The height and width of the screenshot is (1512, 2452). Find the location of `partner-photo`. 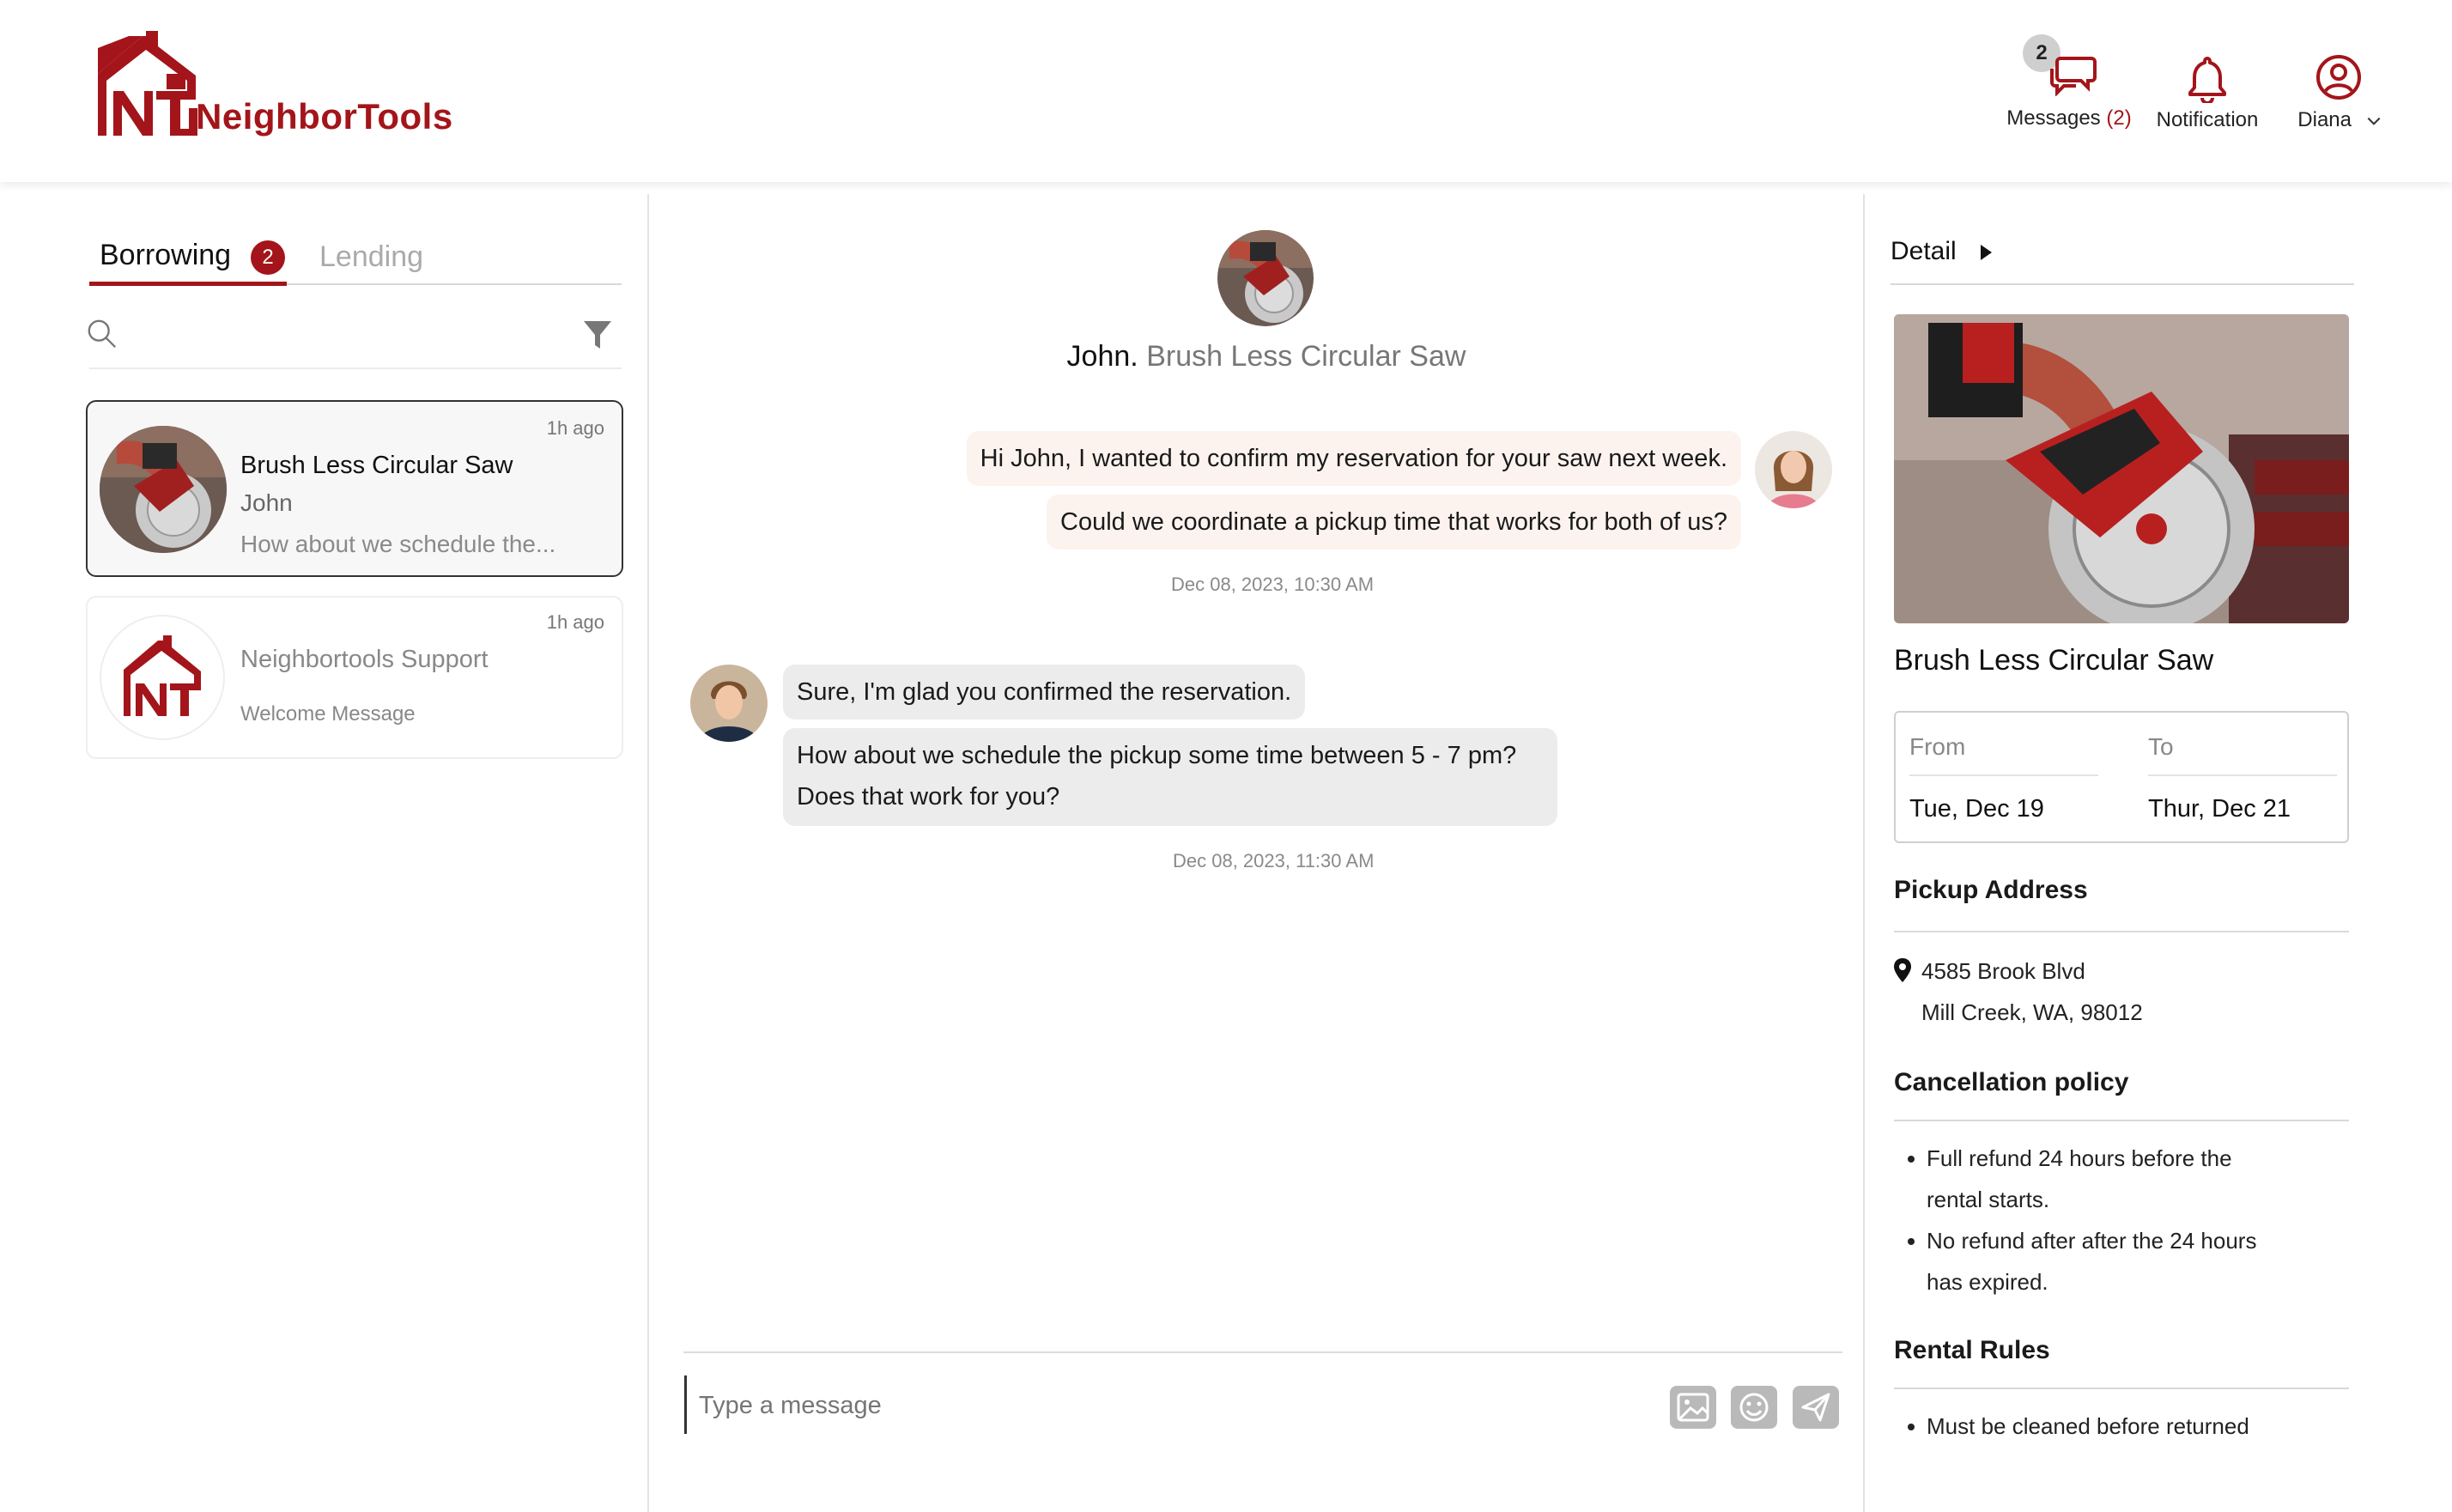

partner-photo is located at coordinates (729, 704).